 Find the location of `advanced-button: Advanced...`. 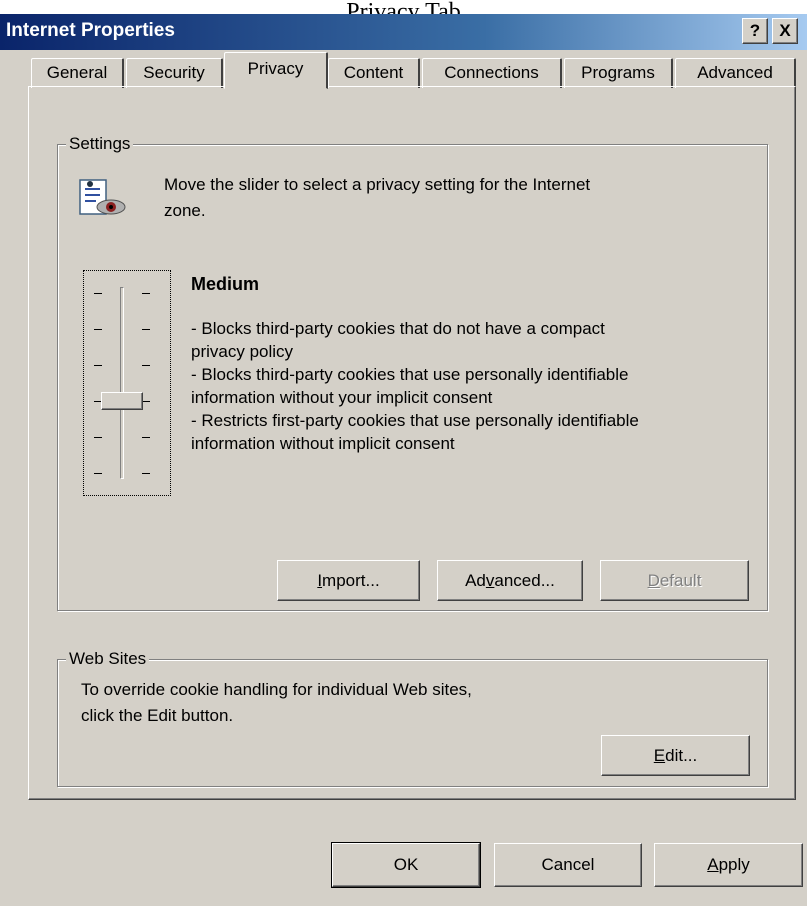

advanced-button: Advanced... is located at coordinates (510, 580).